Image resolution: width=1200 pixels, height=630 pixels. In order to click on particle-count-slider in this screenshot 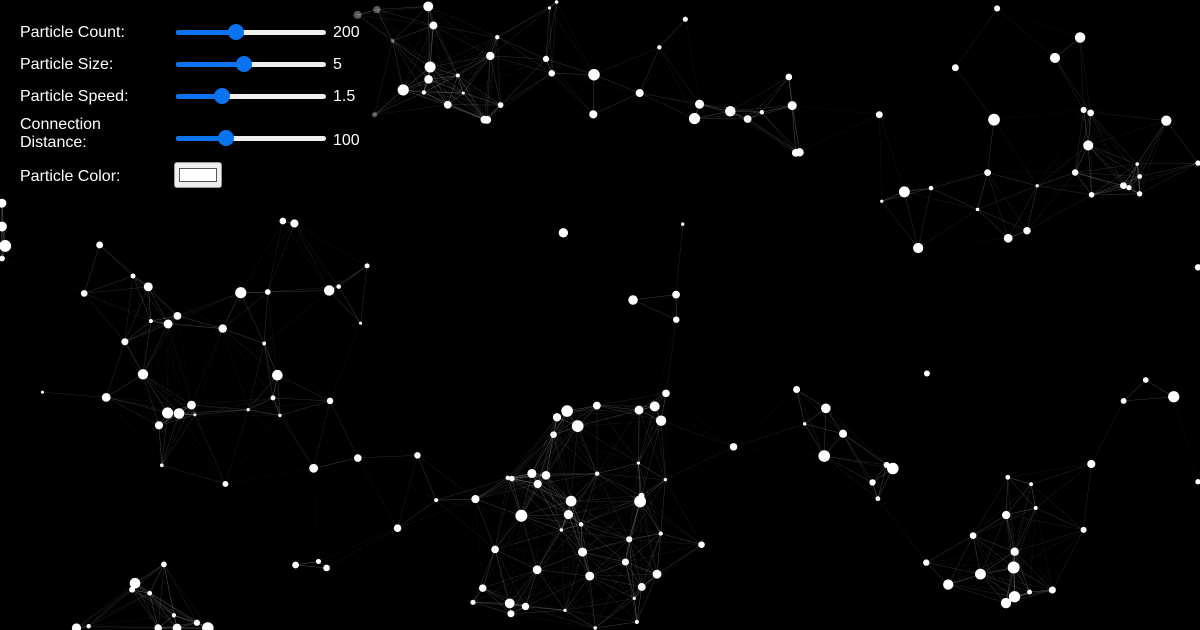, I will do `click(251, 32)`.